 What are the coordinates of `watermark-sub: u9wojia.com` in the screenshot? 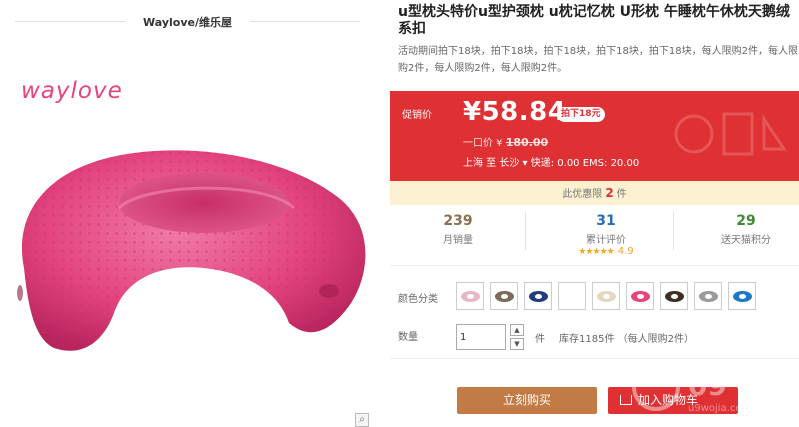 It's located at (719, 408).